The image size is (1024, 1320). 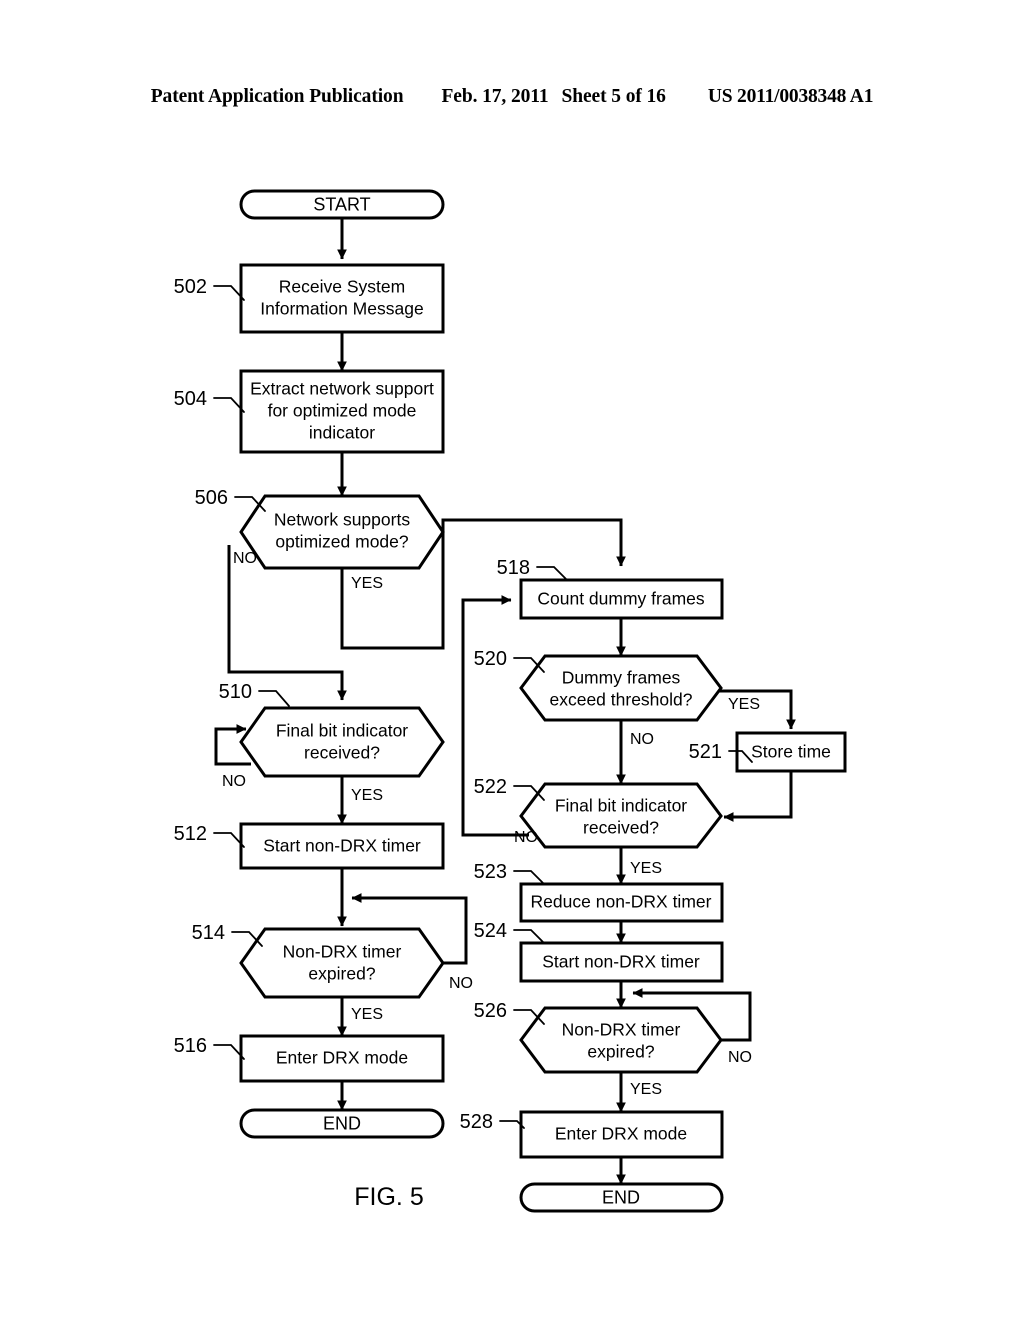 I want to click on node-502-label-line2: Information Message, so click(x=341, y=309).